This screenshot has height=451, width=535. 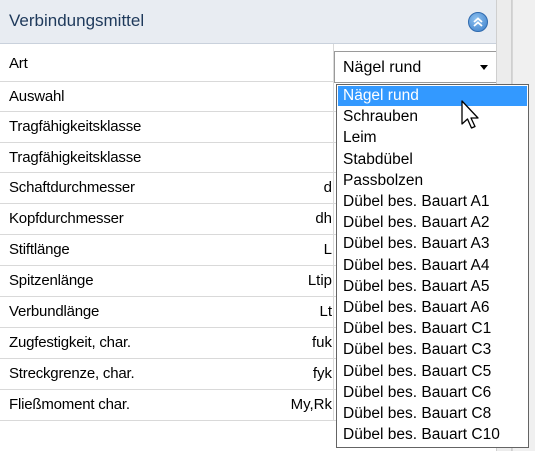 I want to click on dropdown-option: Dübel bes. Bauart C5, so click(x=432, y=372).